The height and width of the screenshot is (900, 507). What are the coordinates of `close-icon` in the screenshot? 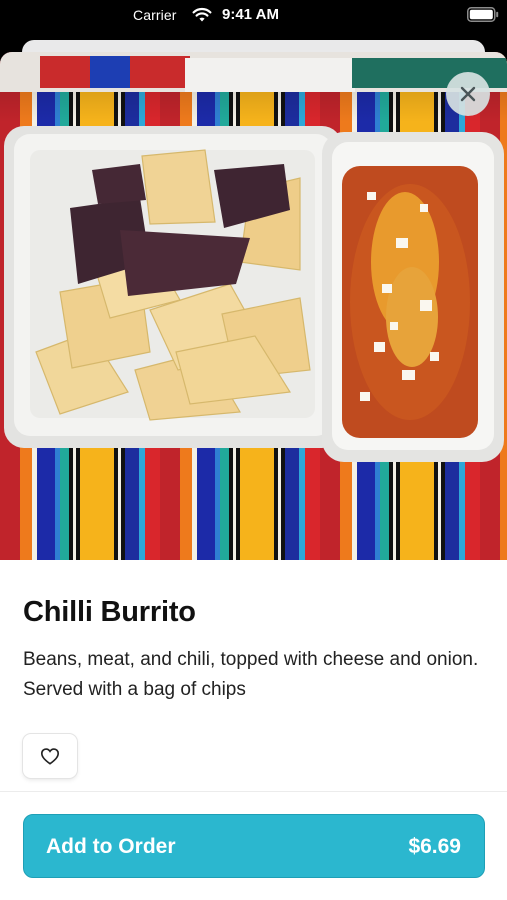 It's located at (468, 94).